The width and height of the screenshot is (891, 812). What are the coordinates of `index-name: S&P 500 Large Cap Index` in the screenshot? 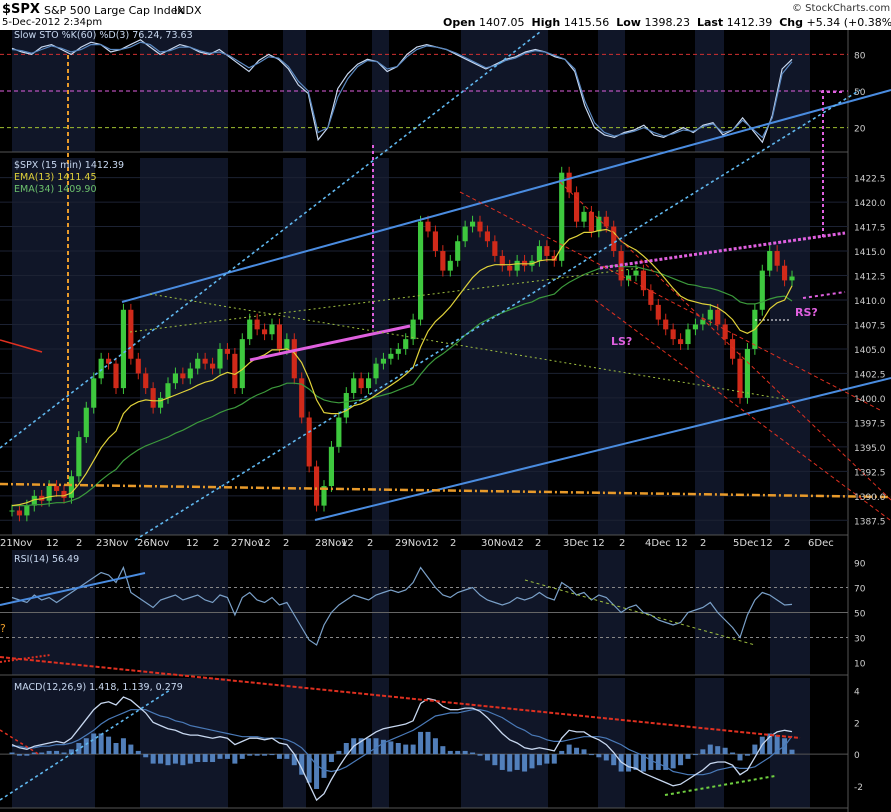 It's located at (114, 10).